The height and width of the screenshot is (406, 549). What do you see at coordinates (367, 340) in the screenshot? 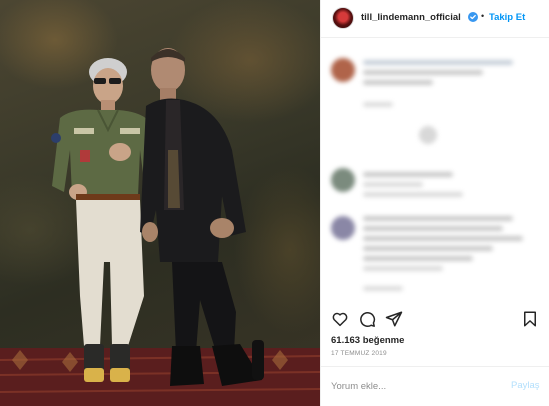
I see `likes-count: 61.163 beğenme` at bounding box center [367, 340].